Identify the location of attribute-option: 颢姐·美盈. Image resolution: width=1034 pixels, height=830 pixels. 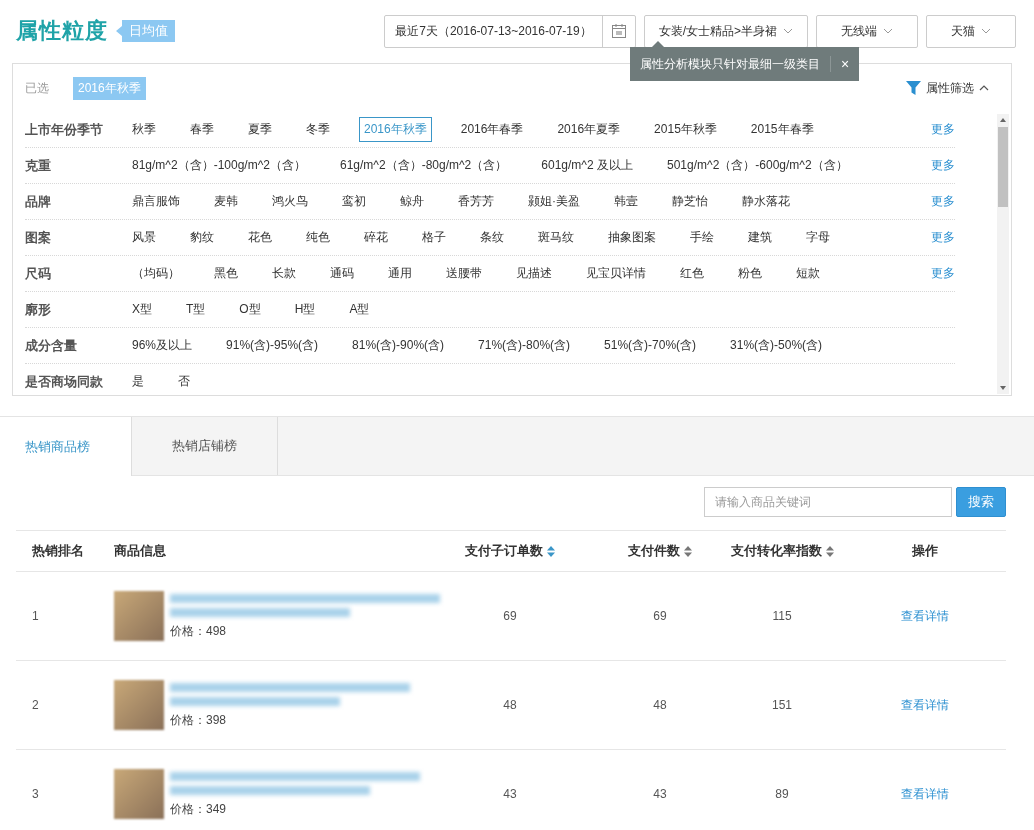
(554, 201).